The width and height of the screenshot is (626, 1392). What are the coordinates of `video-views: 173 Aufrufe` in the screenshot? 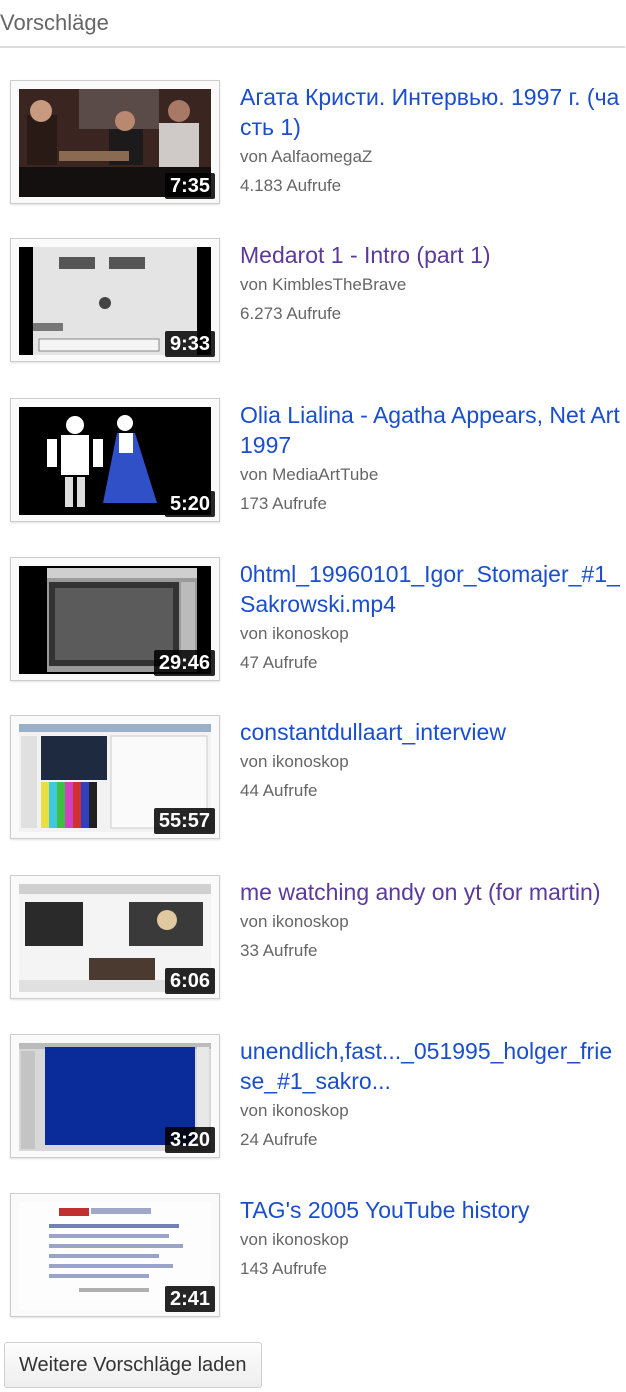 It's located at (283, 503).